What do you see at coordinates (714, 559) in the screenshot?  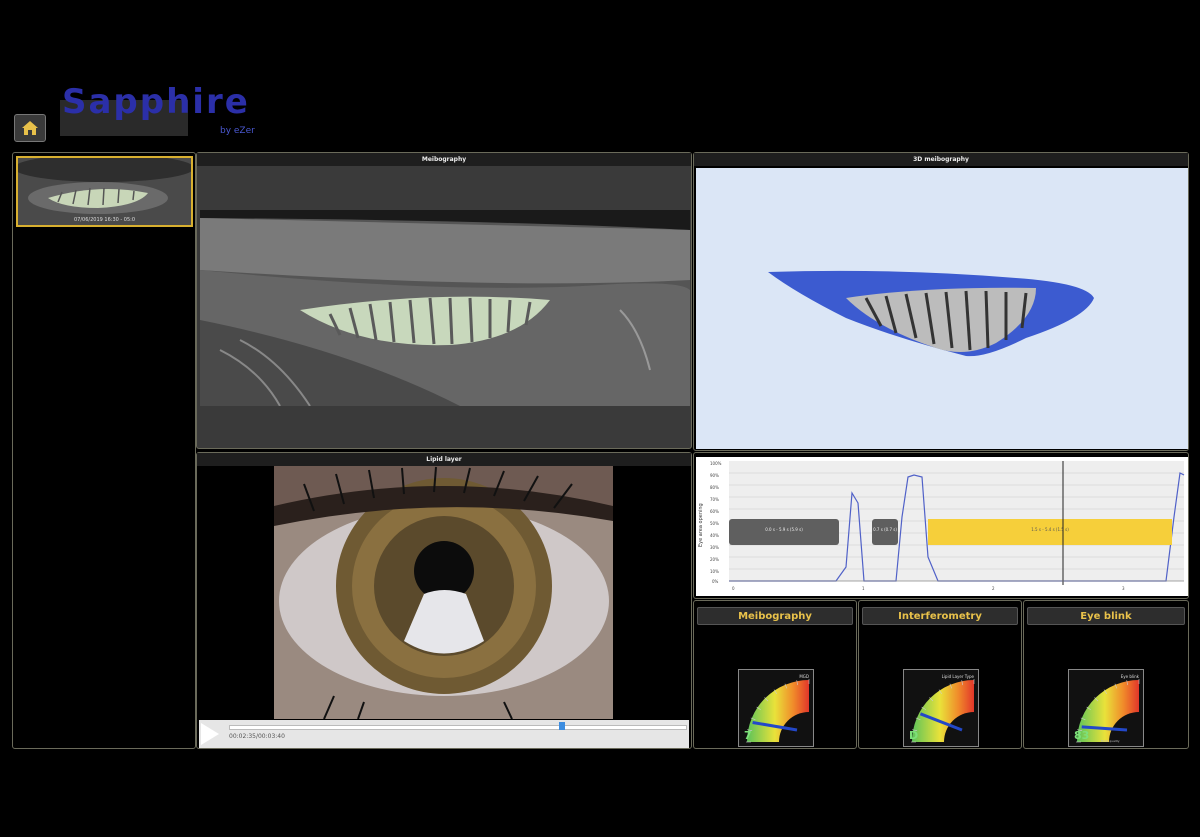 I see `y-tick: 20%` at bounding box center [714, 559].